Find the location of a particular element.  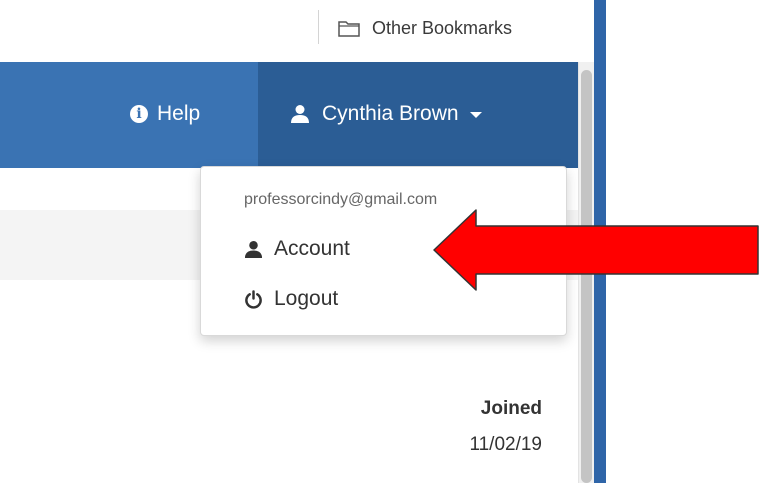

account-menu-item: Account is located at coordinates (297, 249).